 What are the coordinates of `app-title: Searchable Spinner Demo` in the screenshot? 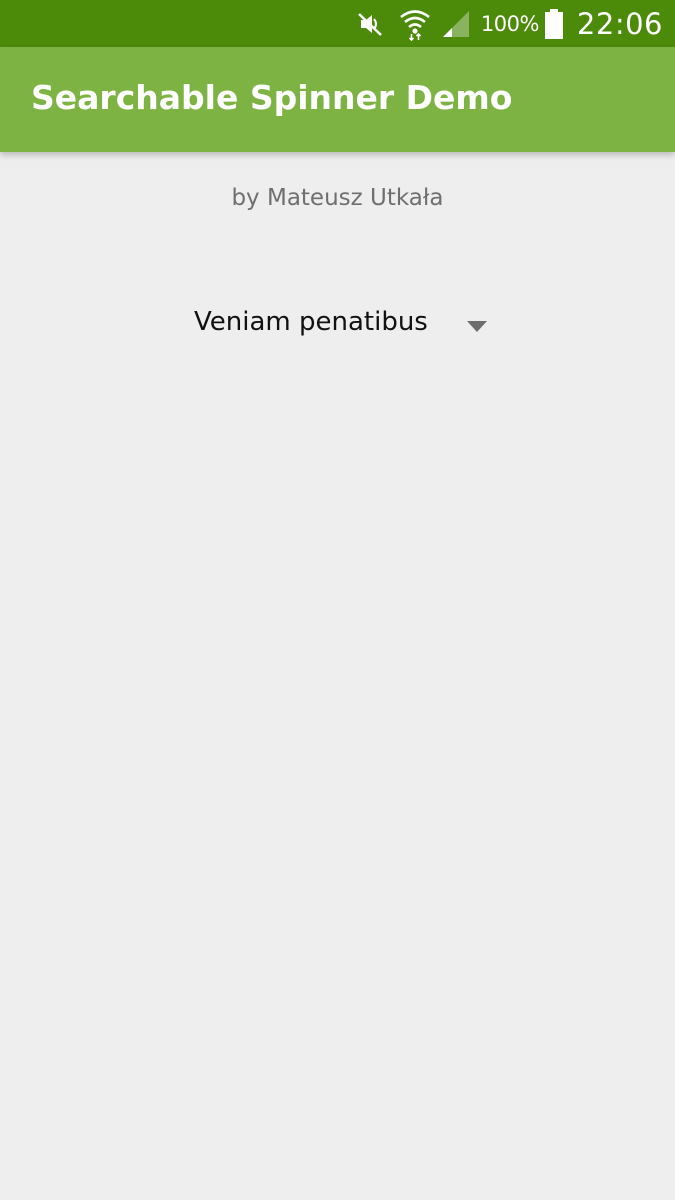 It's located at (272, 97).